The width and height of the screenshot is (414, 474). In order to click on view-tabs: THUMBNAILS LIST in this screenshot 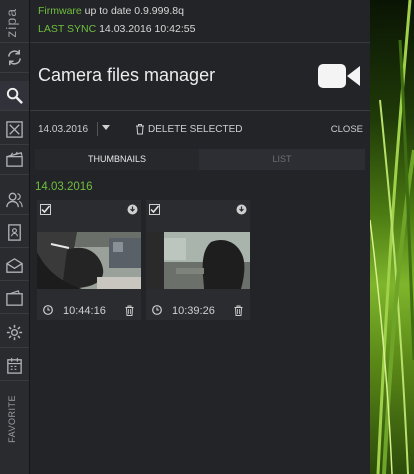, I will do `click(200, 159)`.